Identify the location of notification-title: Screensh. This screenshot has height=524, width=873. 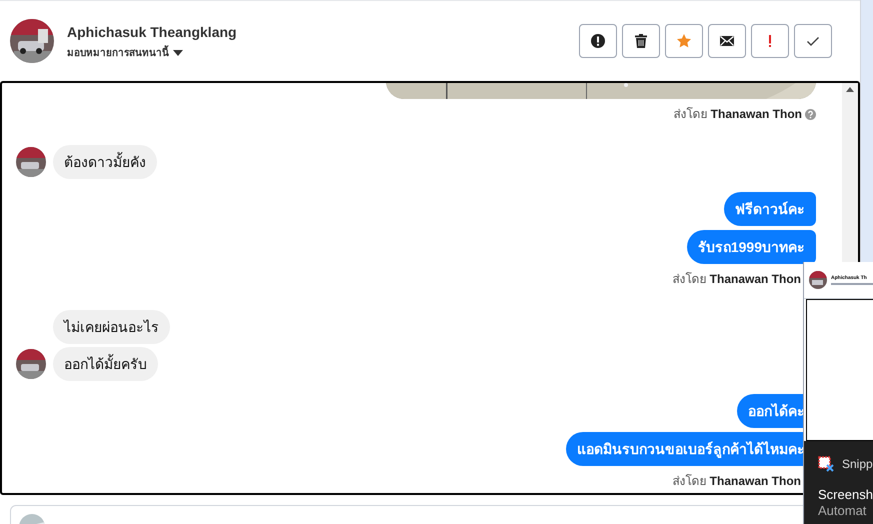
(845, 495).